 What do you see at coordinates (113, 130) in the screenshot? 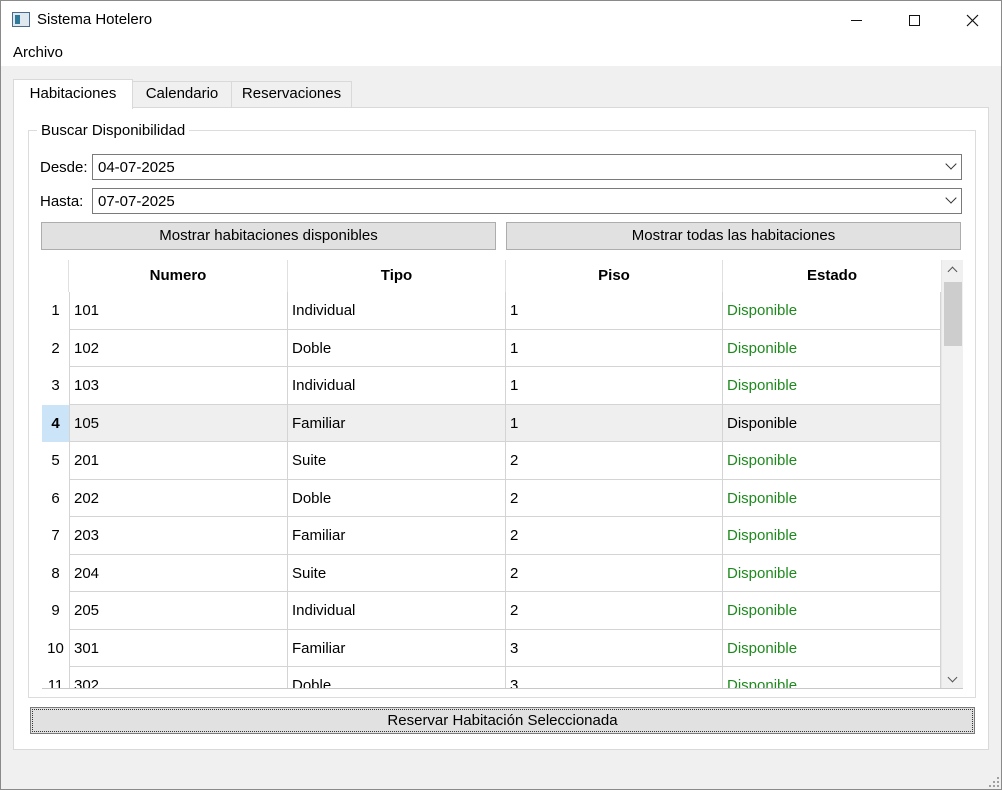
I see `group-title: Buscar Disponibilidad` at bounding box center [113, 130].